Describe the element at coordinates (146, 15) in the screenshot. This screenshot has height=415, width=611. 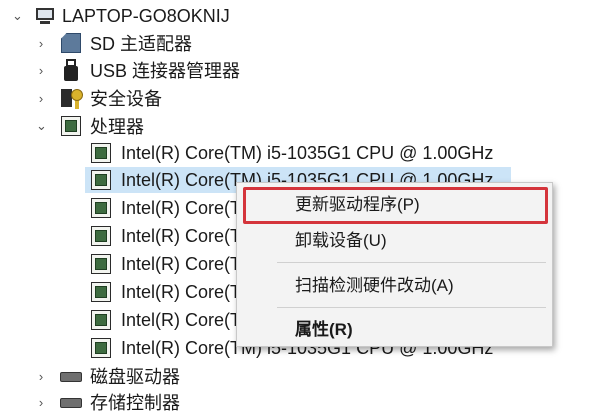
I see `tree-root-label: LAPTOP-GO8OKNIJ` at that location.